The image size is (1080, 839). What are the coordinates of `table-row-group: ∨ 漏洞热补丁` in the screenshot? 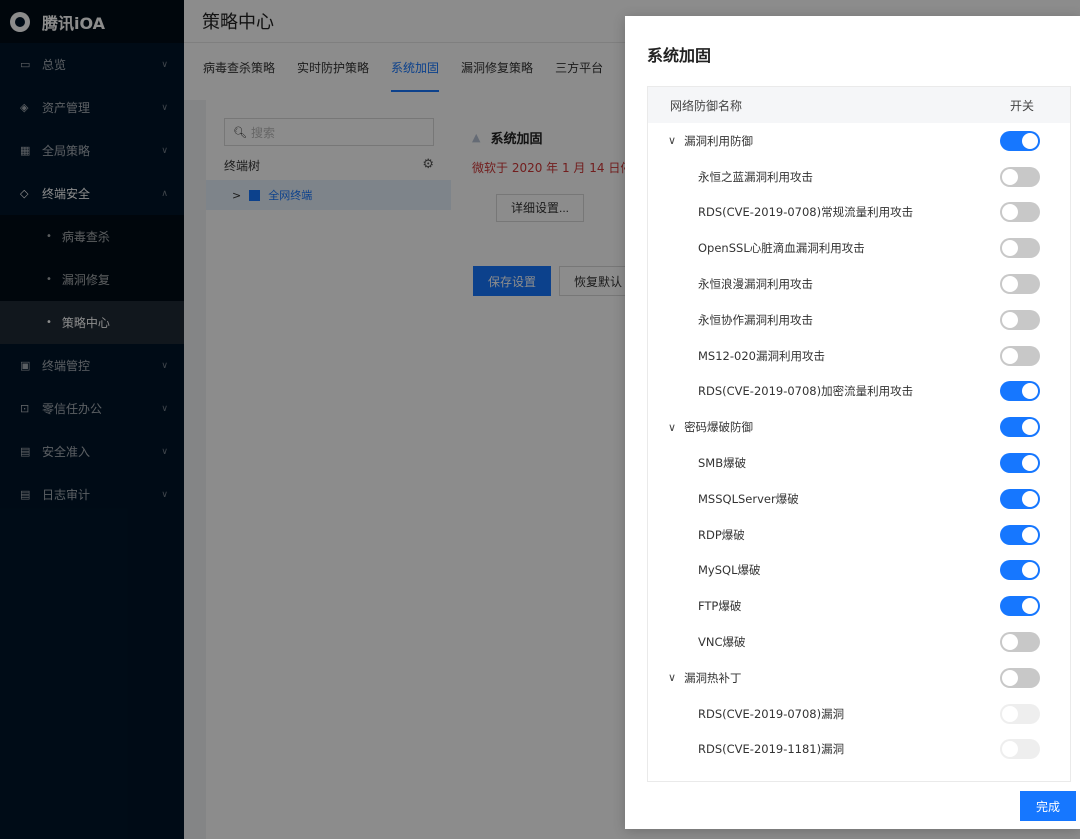 It's located at (859, 678).